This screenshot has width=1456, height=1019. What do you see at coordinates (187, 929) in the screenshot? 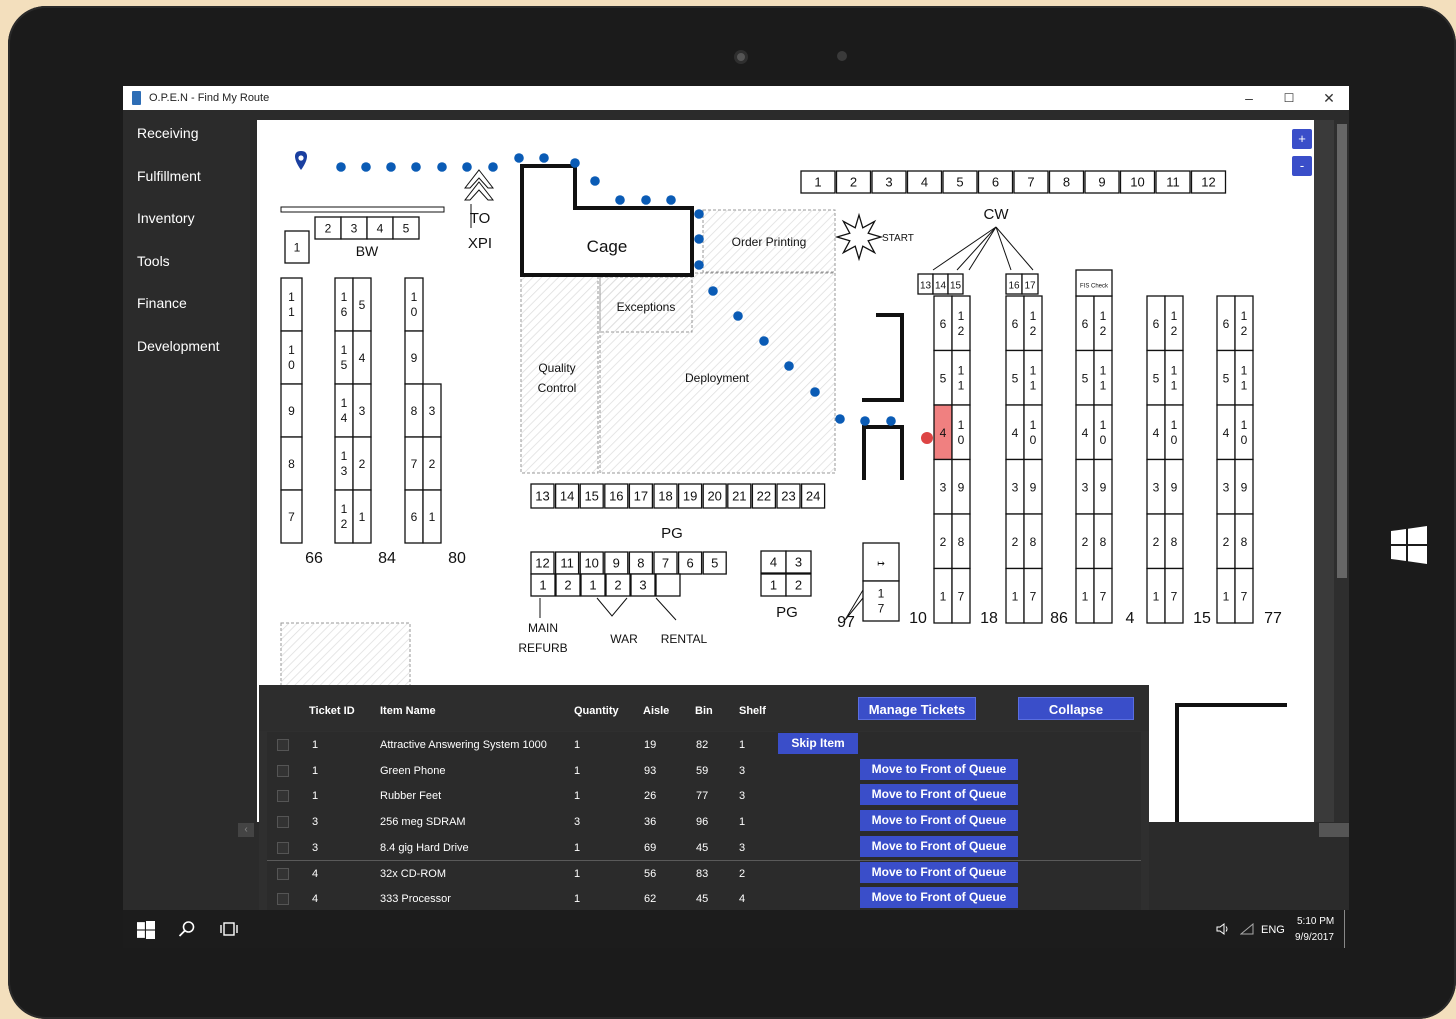
I see `search-icon` at bounding box center [187, 929].